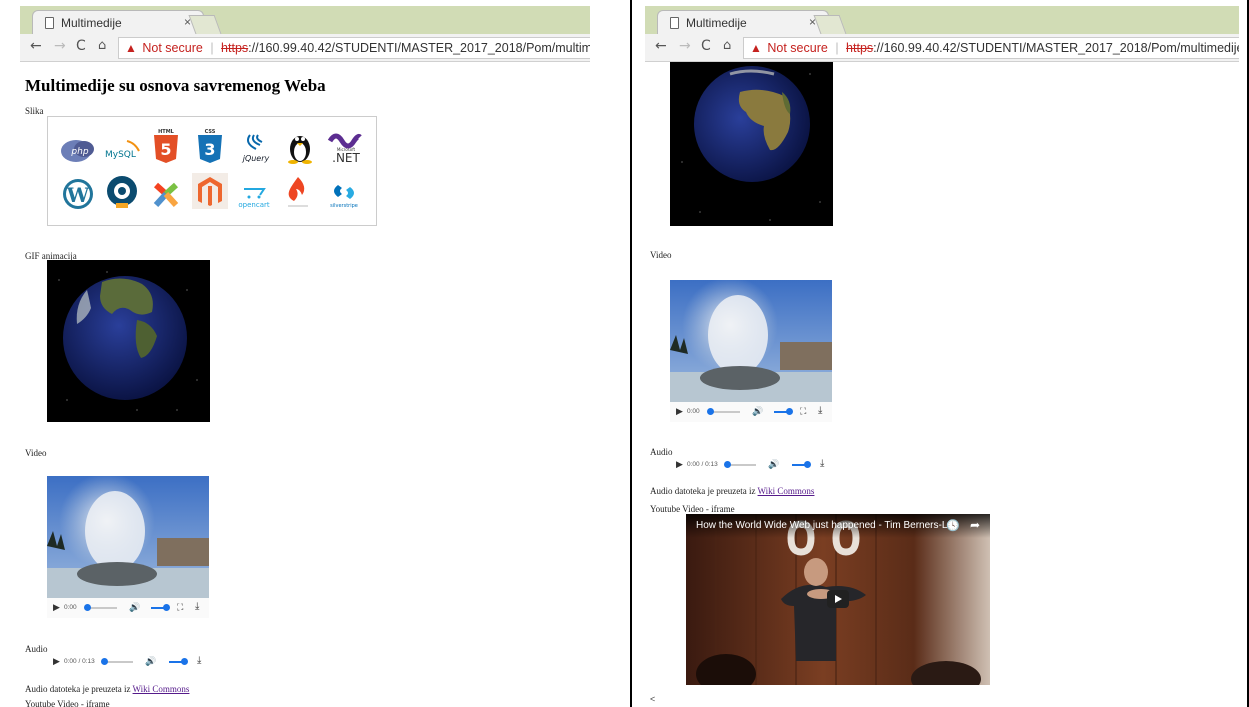 This screenshot has width=1249, height=707. What do you see at coordinates (166, 195) in the screenshot?
I see `joomla-logo-icon` at bounding box center [166, 195].